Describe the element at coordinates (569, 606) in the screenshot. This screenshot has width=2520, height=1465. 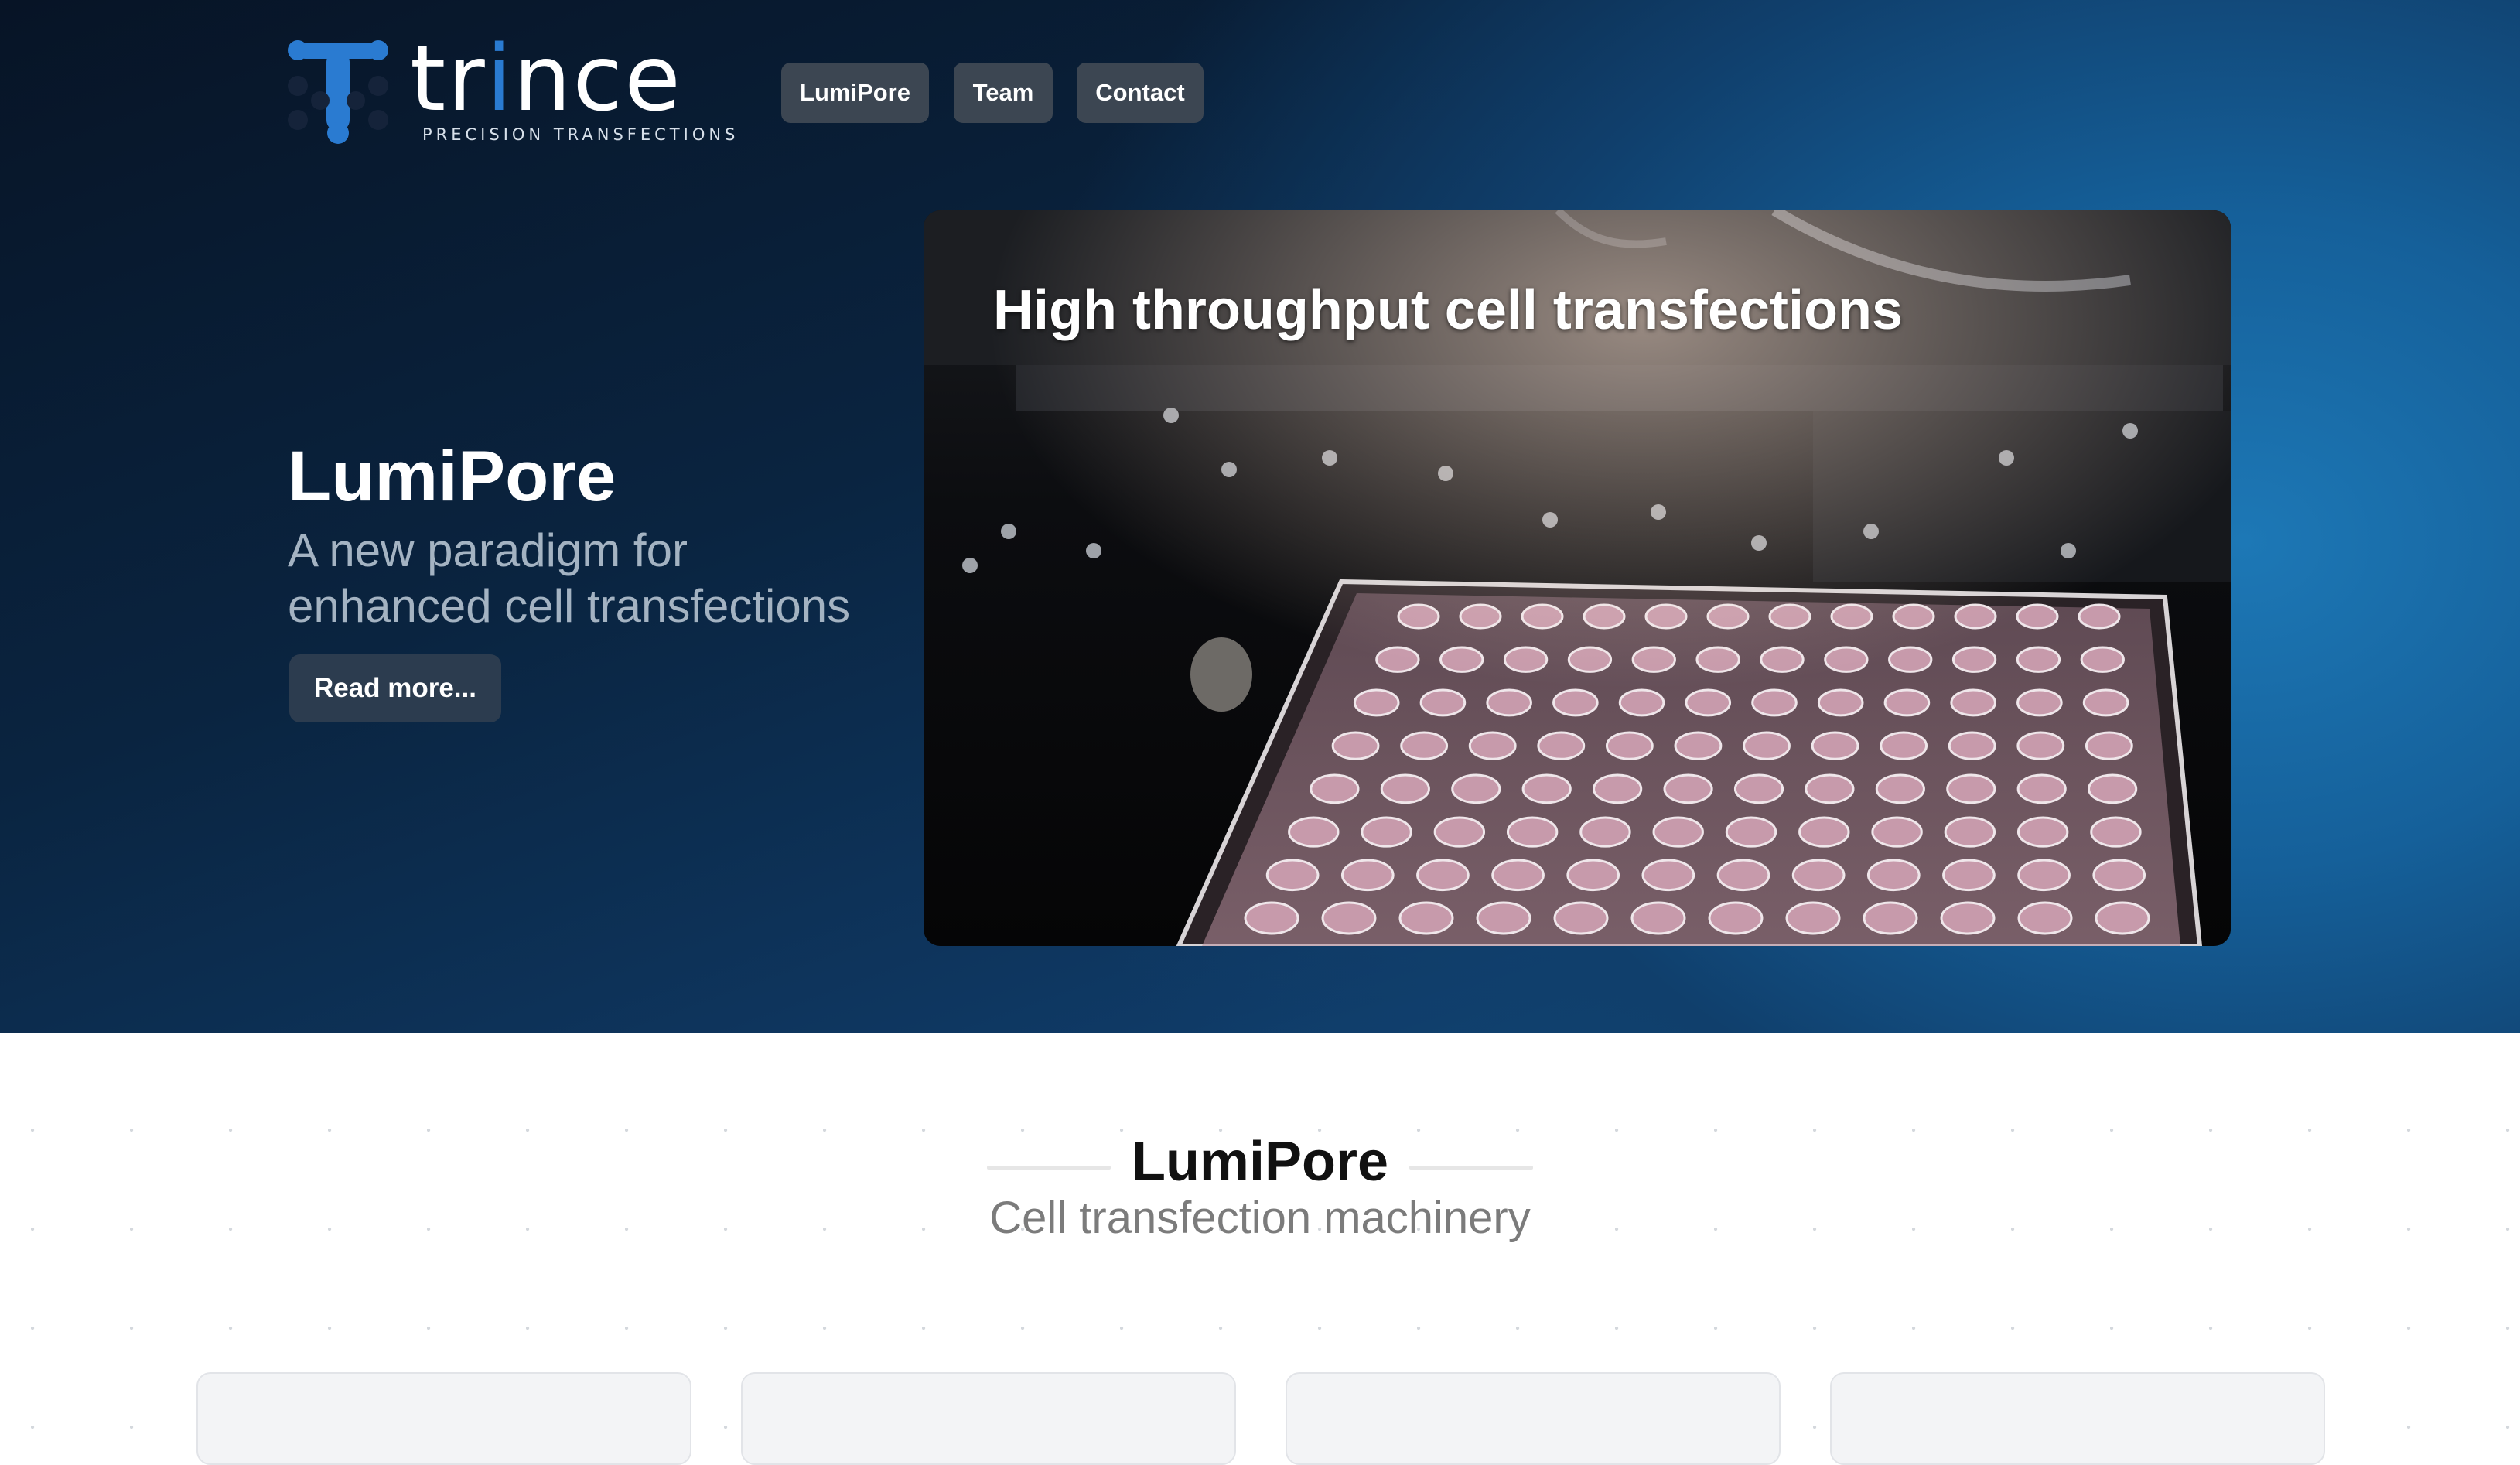
I see `hero-subtitle-line-2: enhanced cell transfections` at that location.